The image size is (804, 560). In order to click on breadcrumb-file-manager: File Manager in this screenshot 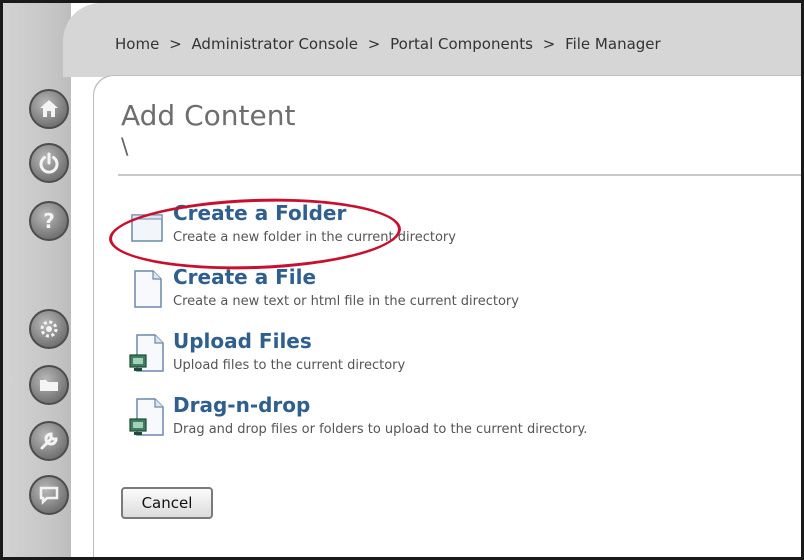, I will do `click(613, 44)`.